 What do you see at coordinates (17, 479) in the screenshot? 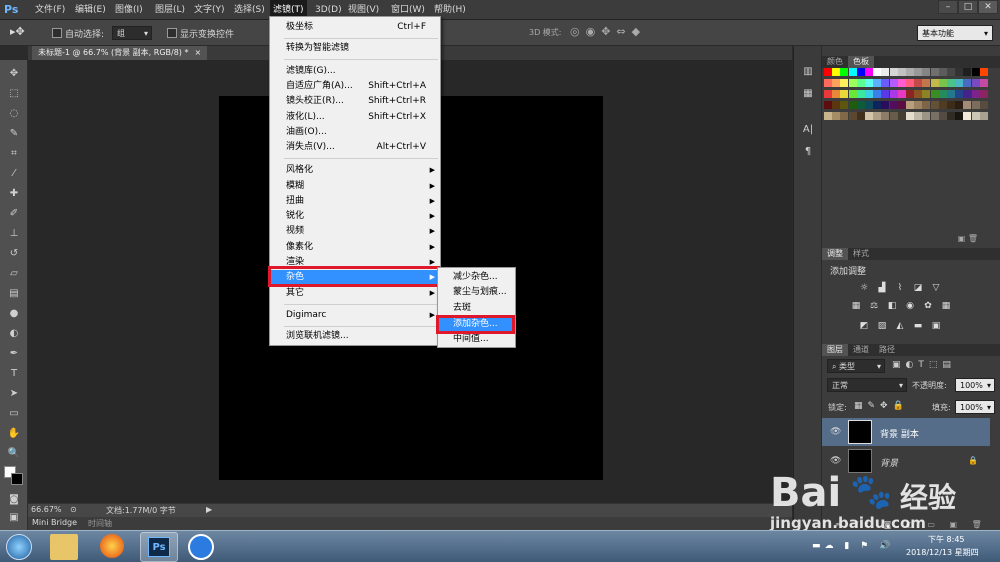
I see `background-color-swatch` at bounding box center [17, 479].